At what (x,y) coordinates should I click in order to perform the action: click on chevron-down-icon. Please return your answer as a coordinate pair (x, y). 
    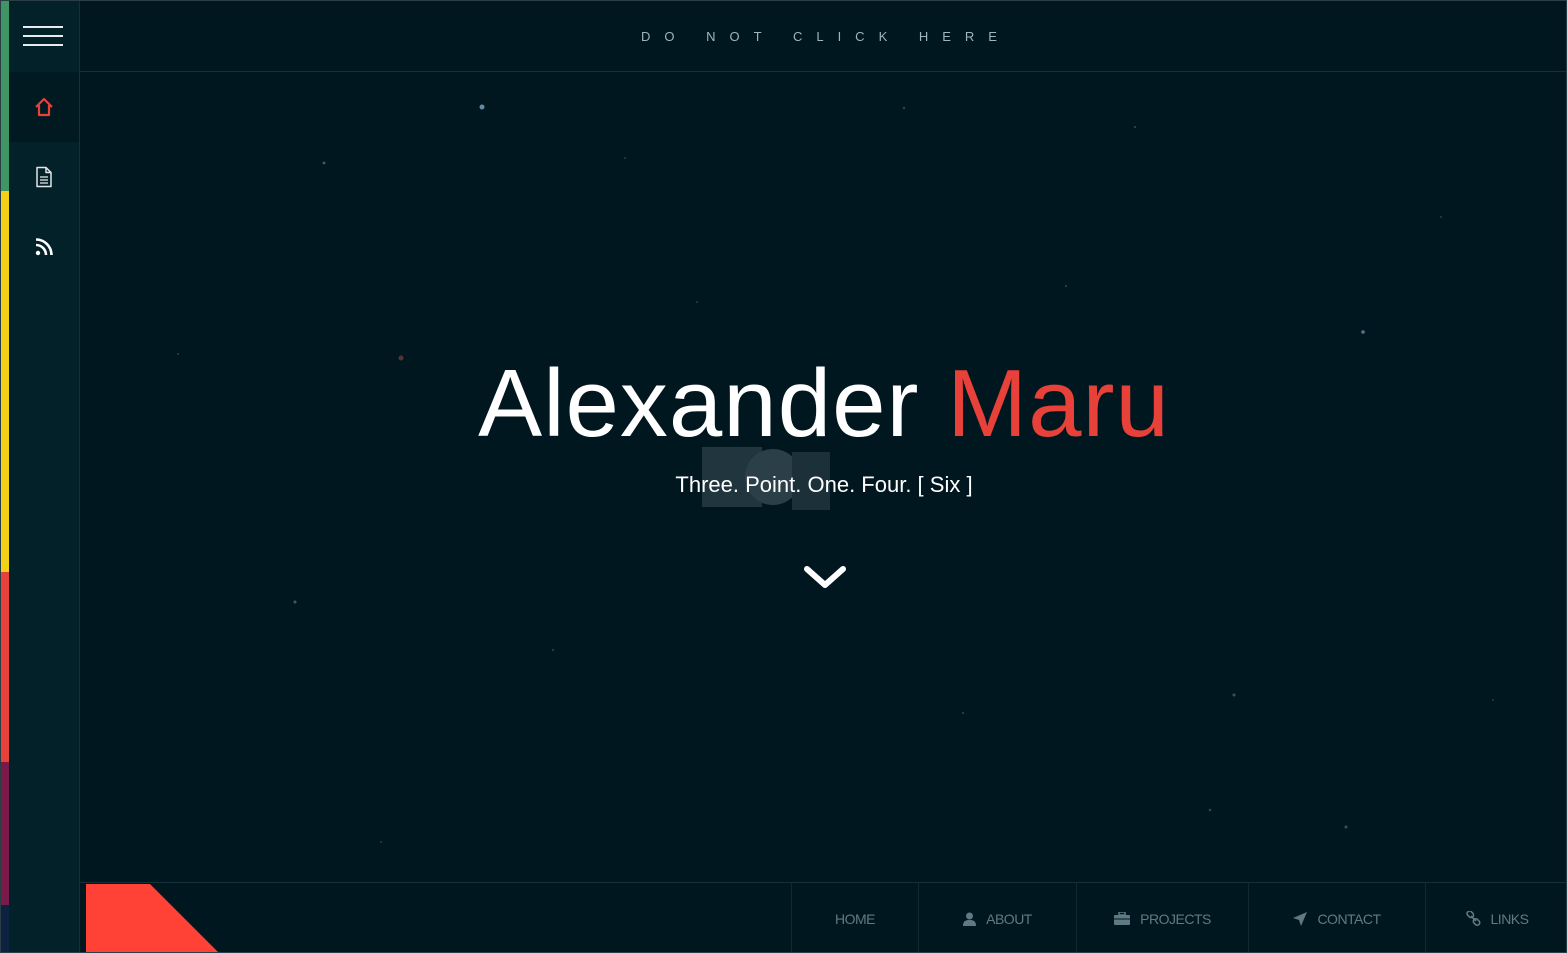
    Looking at the image, I should click on (825, 577).